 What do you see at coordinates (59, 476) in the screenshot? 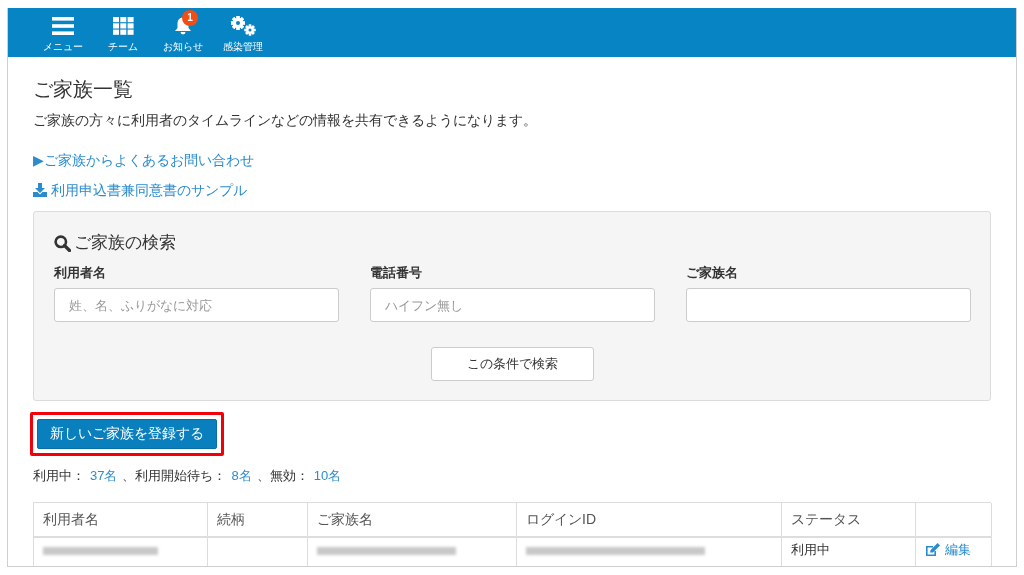
I see `count-label: 利用中：` at bounding box center [59, 476].